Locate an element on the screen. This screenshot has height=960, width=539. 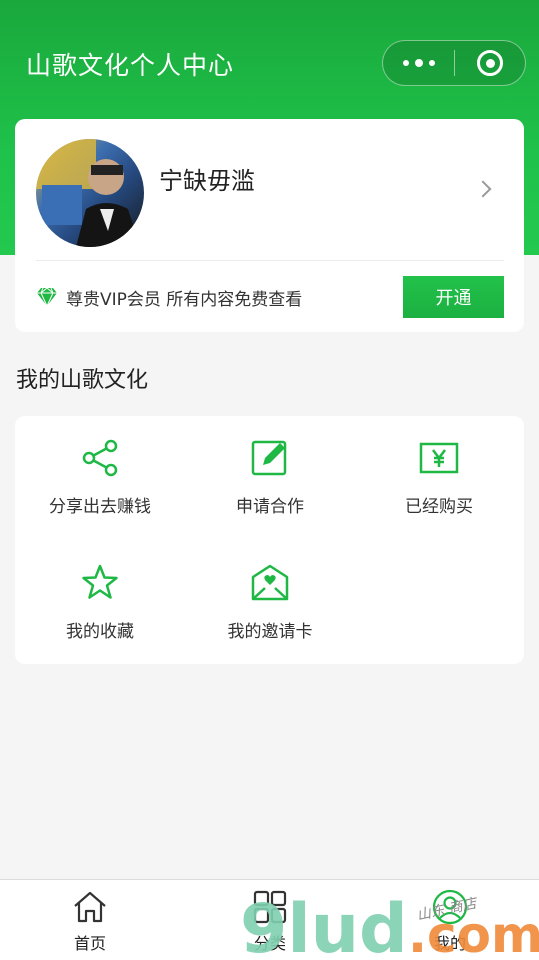
star-icon is located at coordinates (100, 581).